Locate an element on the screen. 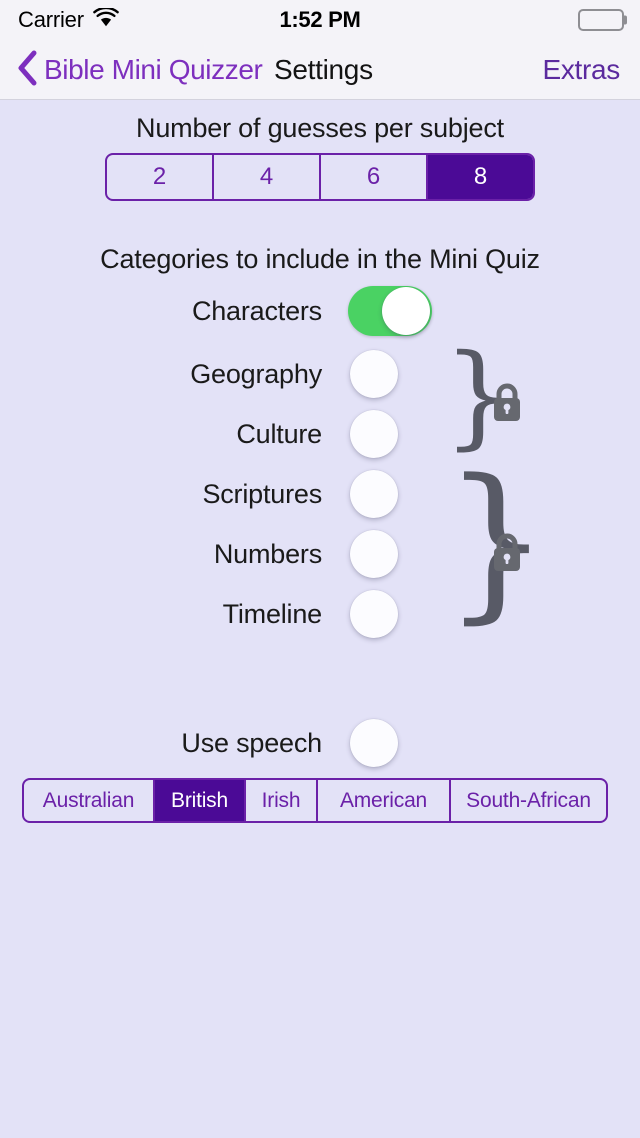 Image resolution: width=640 pixels, height=1138 pixels. category-row-characters: Characters is located at coordinates (320, 311).